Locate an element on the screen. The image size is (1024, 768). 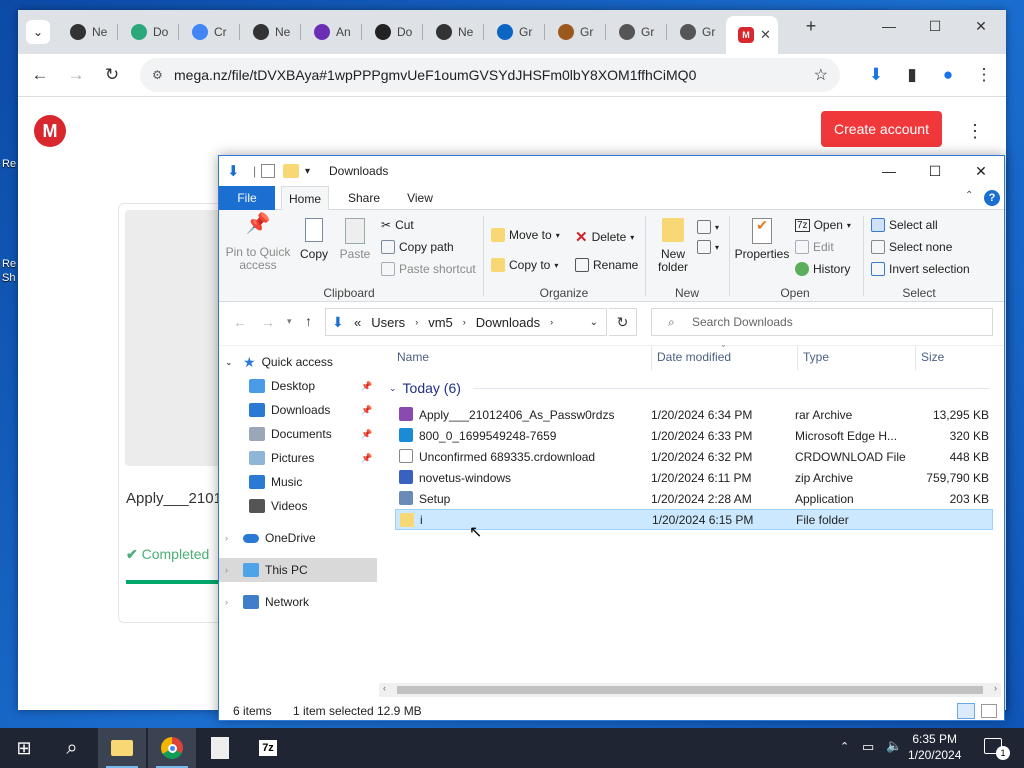
details-view-icon is located at coordinates (966, 711).